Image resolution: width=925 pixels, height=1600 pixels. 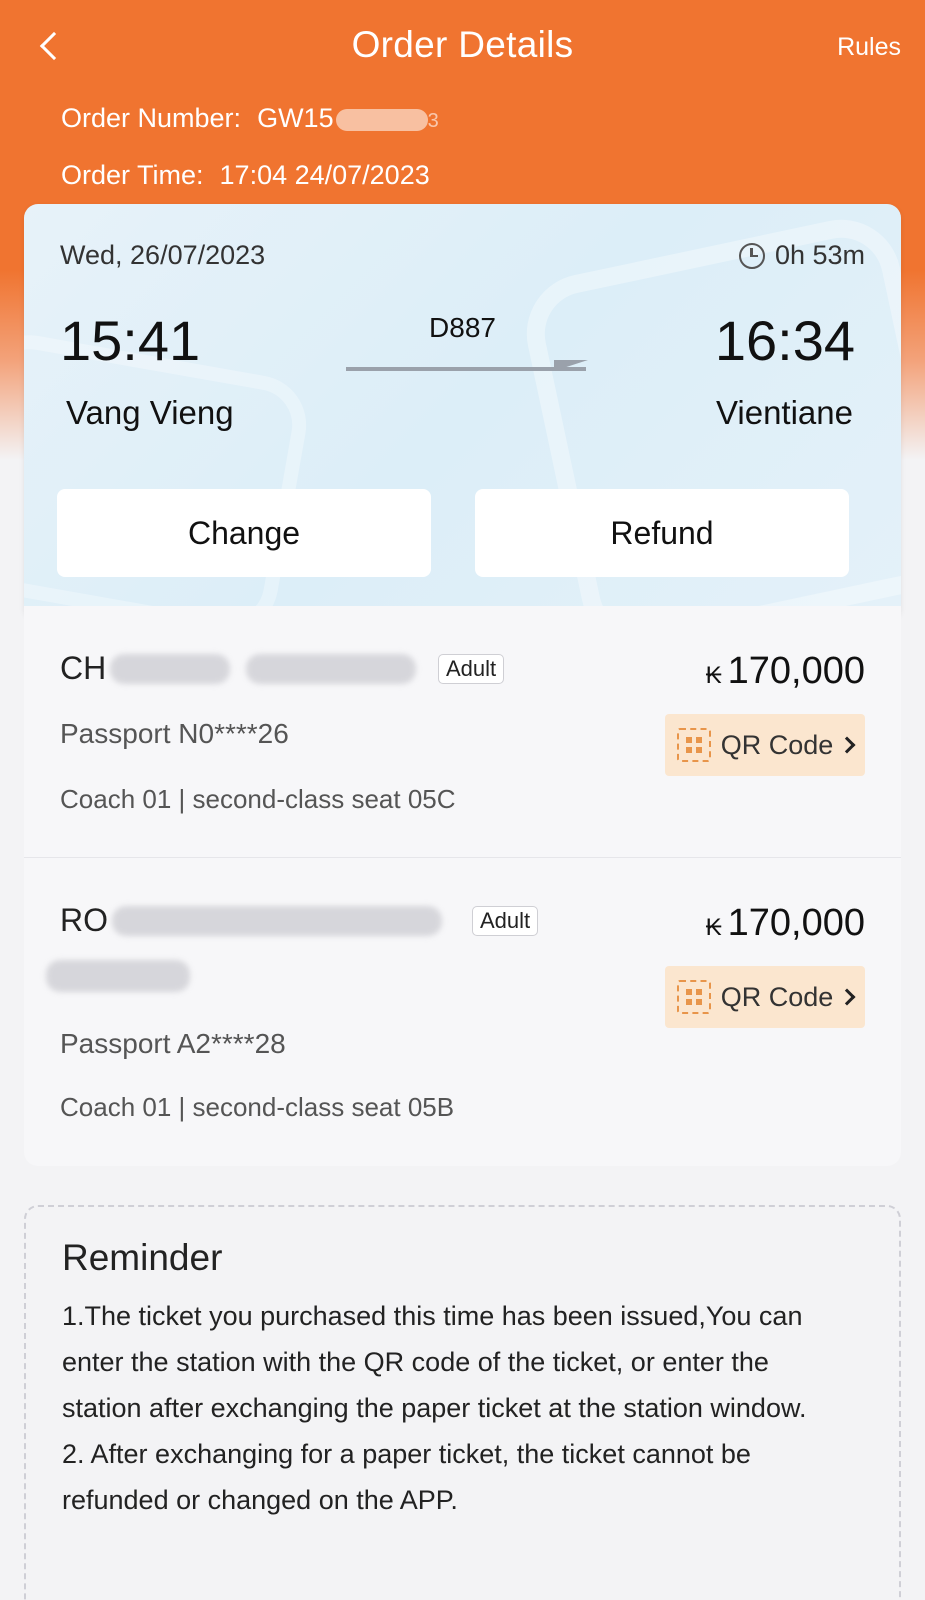 What do you see at coordinates (250, 118) in the screenshot?
I see `order-number-row: Order Number: GW15 3` at bounding box center [250, 118].